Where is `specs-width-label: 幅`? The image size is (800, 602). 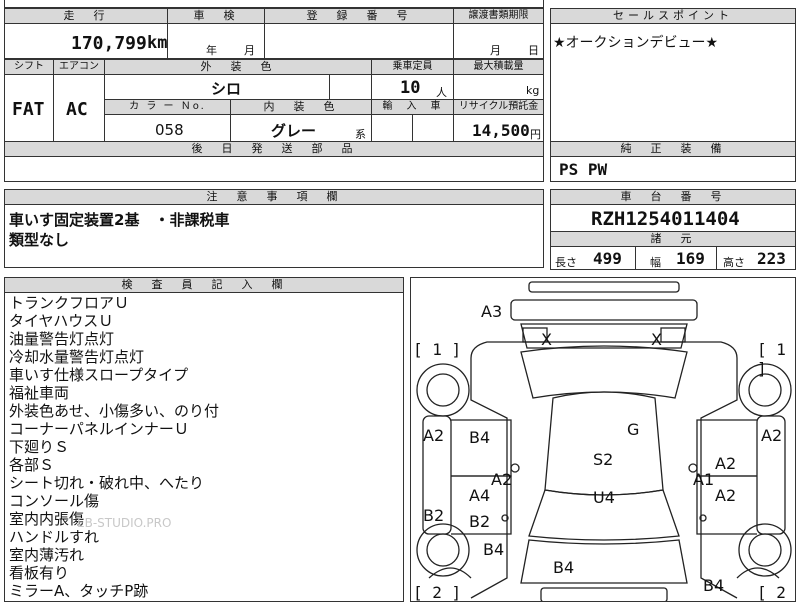
specs-width-label: 幅 is located at coordinates (655, 262).